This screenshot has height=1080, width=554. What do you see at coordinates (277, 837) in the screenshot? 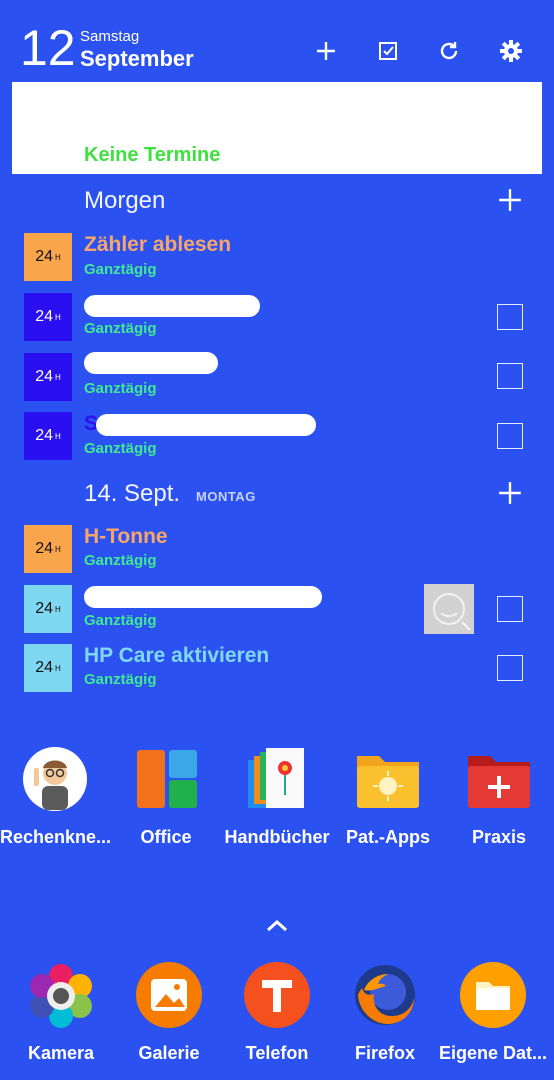
I see `app-label: Handbücher` at bounding box center [277, 837].